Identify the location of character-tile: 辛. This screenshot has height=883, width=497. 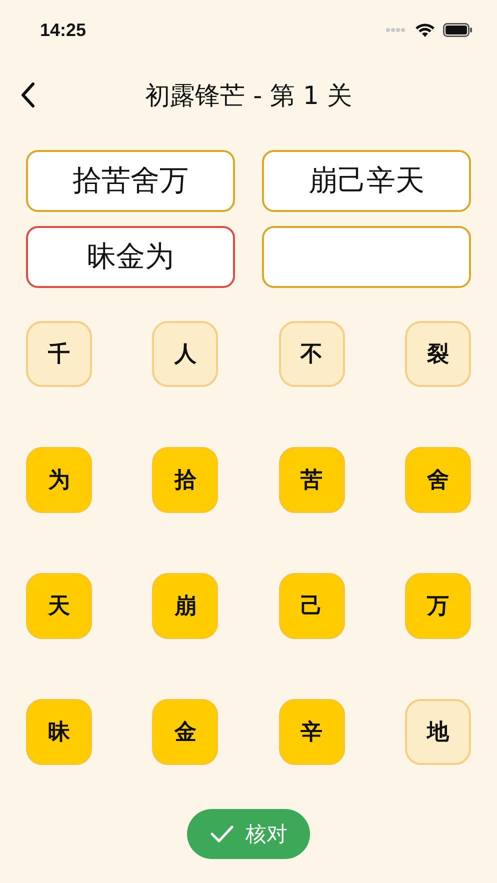
(311, 732).